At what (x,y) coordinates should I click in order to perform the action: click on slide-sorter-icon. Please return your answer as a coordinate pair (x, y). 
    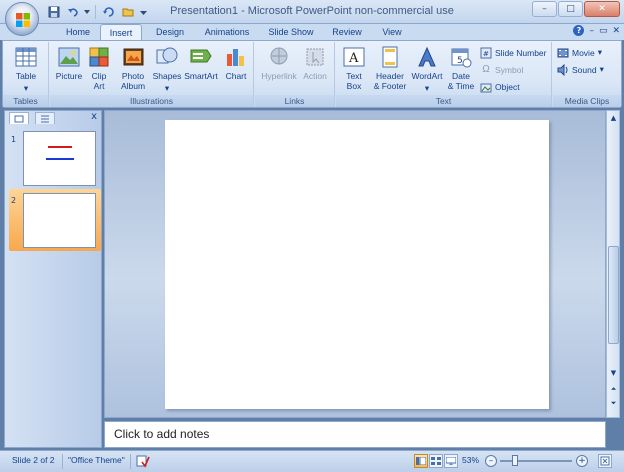
    Looking at the image, I should click on (436, 461).